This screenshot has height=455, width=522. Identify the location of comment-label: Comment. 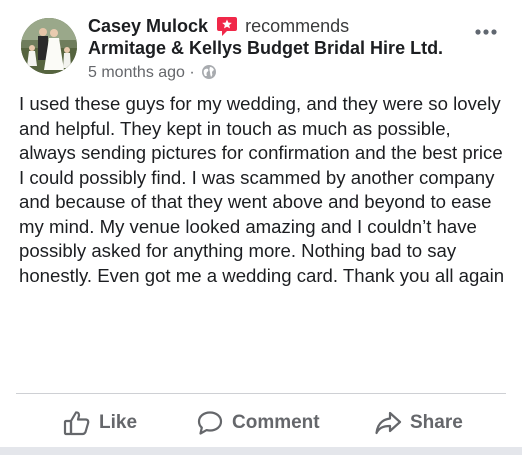
(276, 422).